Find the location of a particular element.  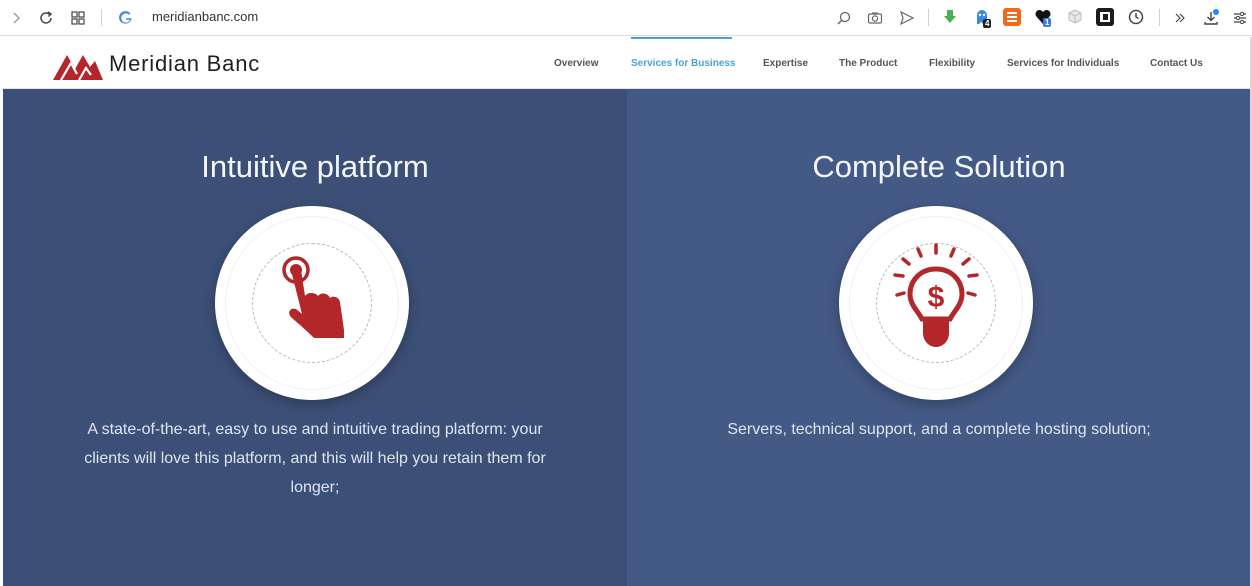

nav-services-for-business: Services for Business is located at coordinates (683, 63).